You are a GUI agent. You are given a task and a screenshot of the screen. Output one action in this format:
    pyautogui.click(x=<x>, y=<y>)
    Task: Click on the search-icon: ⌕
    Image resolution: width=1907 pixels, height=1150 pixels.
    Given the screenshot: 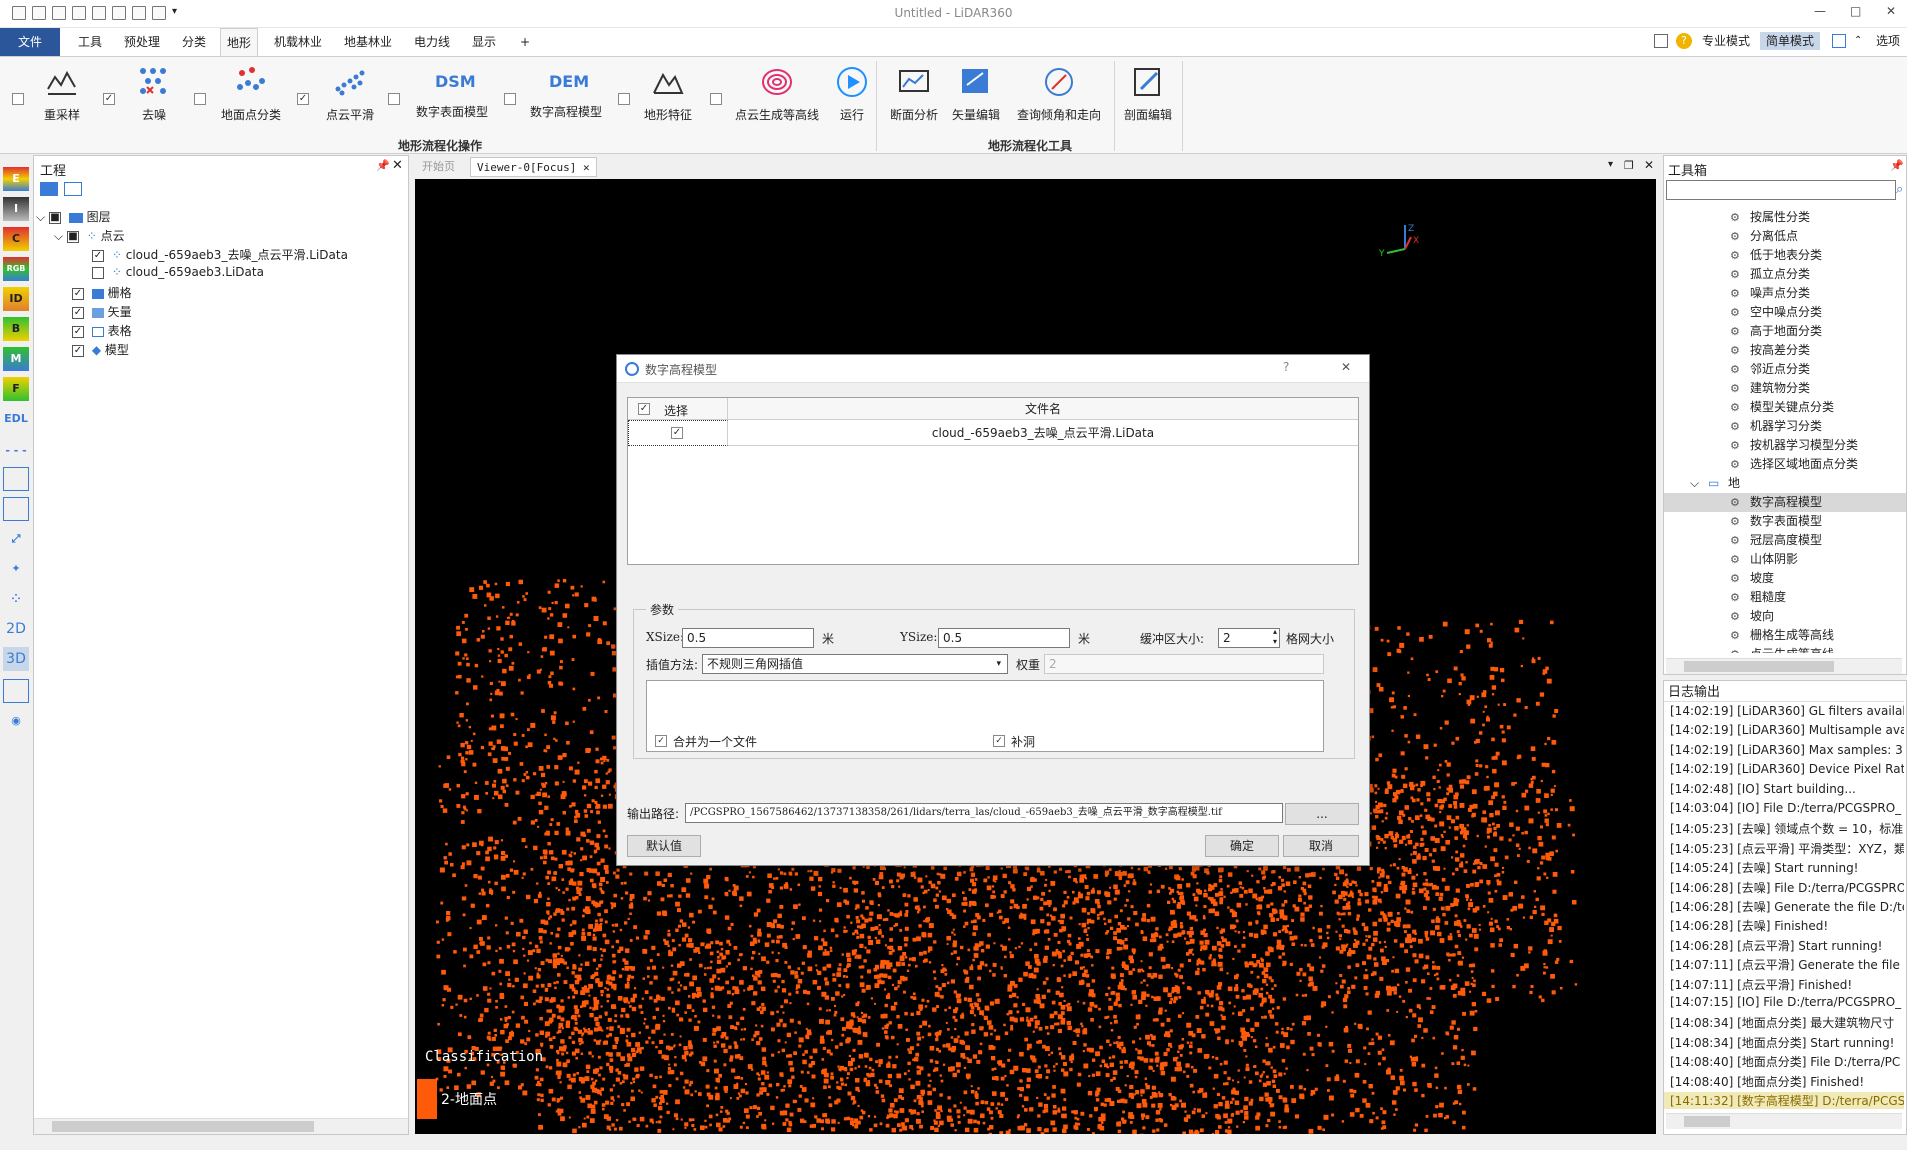 What is the action you would take?
    pyautogui.click(x=1899, y=189)
    